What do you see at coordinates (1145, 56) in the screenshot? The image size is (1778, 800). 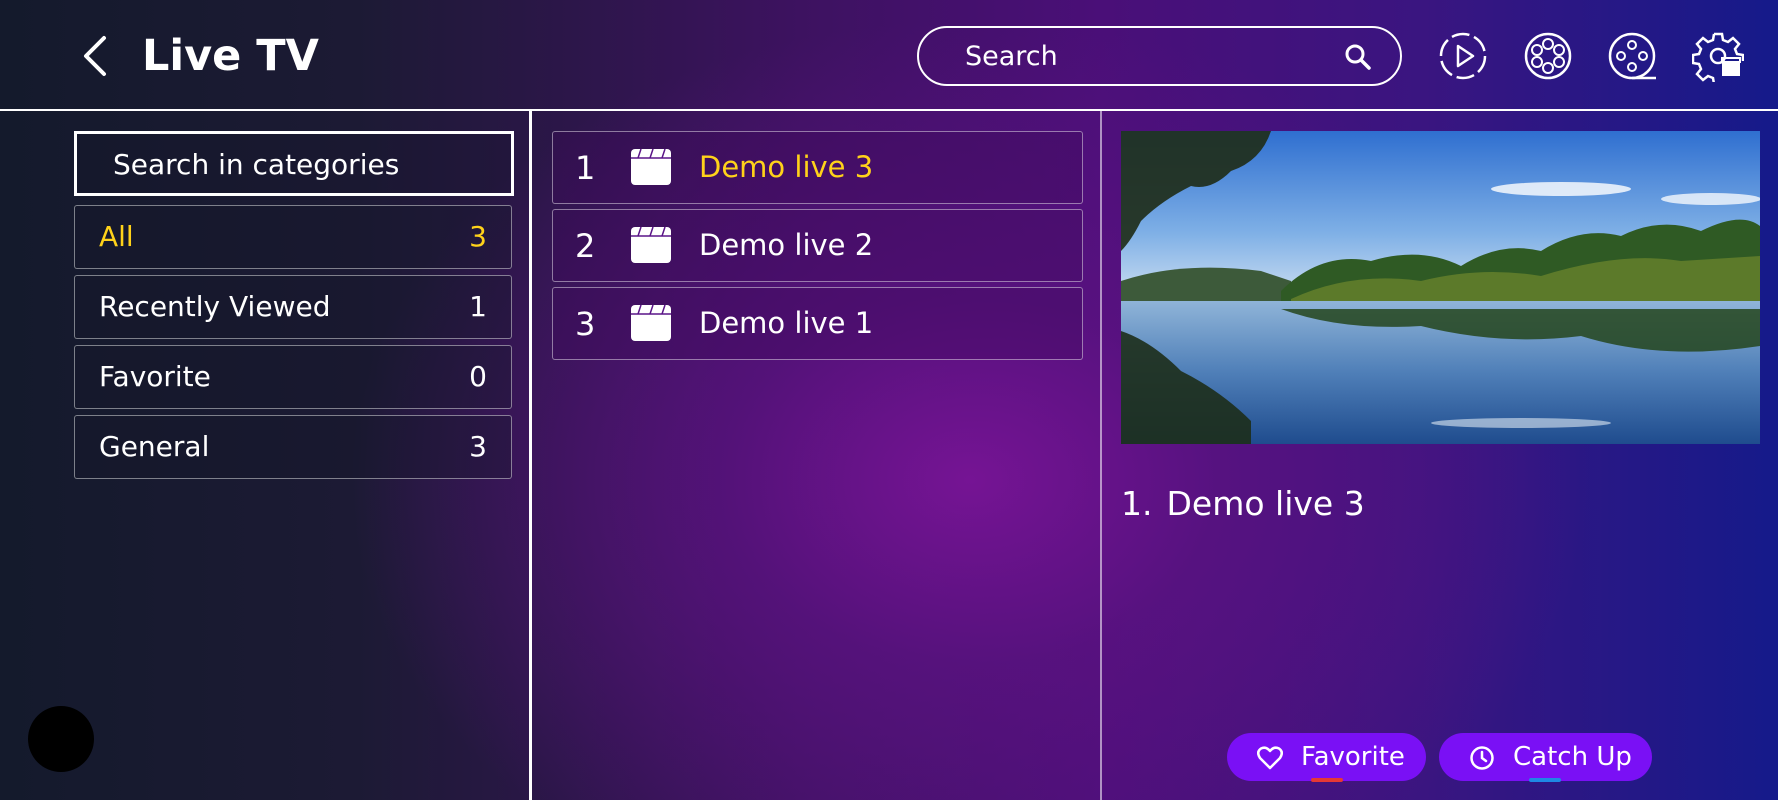 I see `search-input` at bounding box center [1145, 56].